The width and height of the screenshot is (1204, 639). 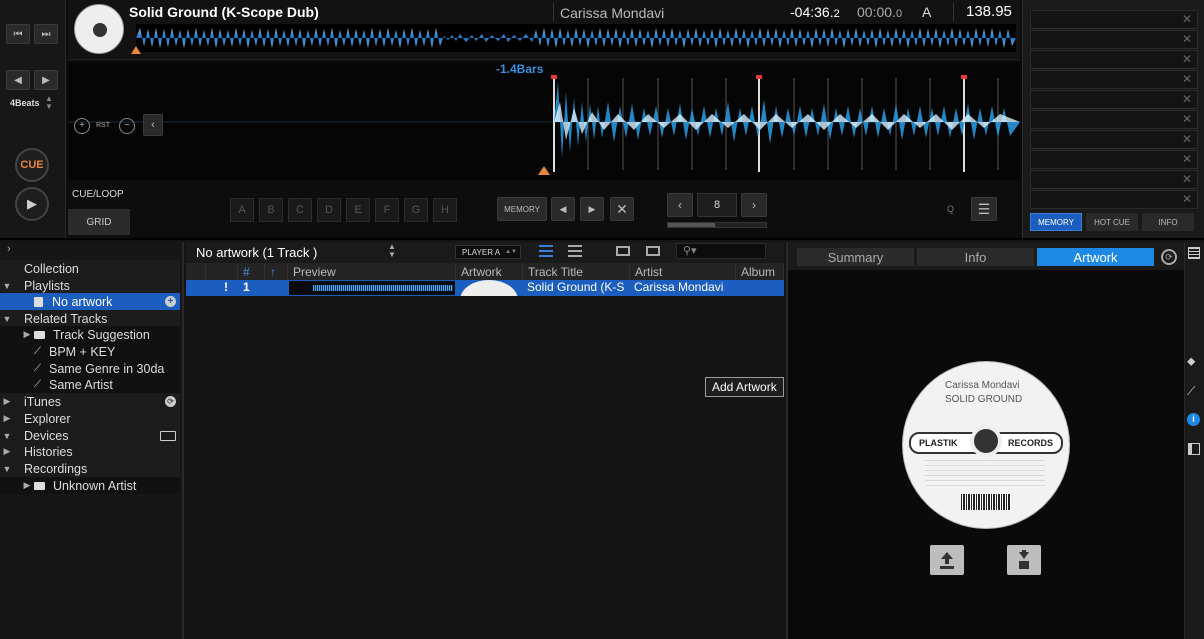 What do you see at coordinates (975, 257) in the screenshot?
I see `tab-info: Info` at bounding box center [975, 257].